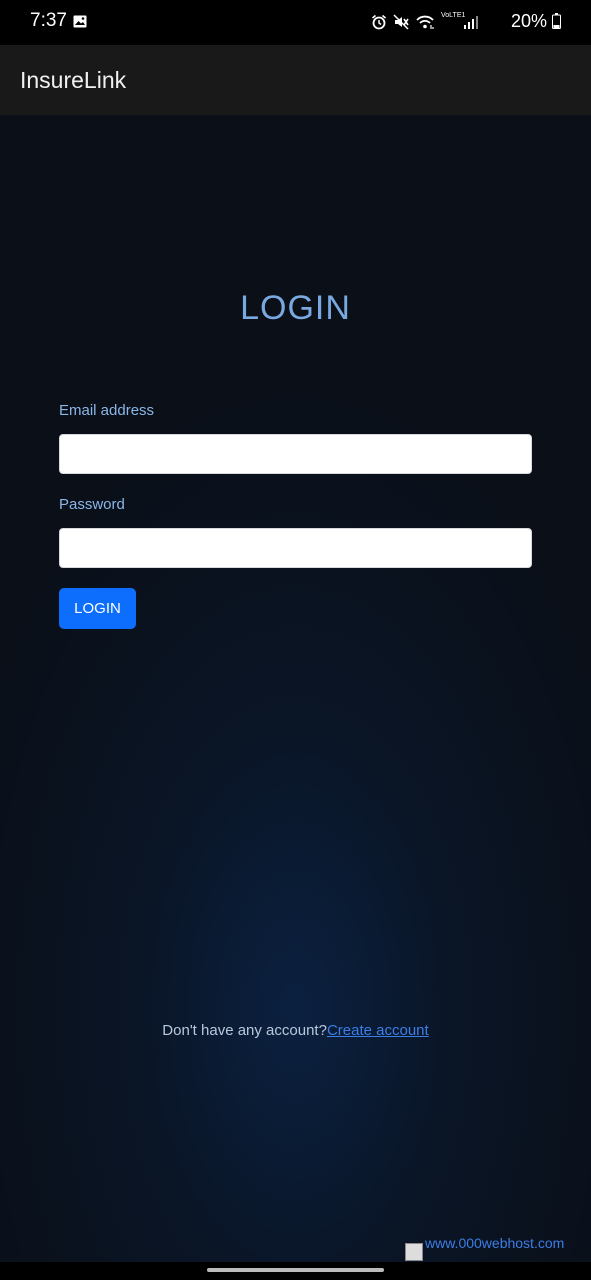 This screenshot has width=591, height=1280. I want to click on status-icons: VoLTE1 20%, so click(466, 22).